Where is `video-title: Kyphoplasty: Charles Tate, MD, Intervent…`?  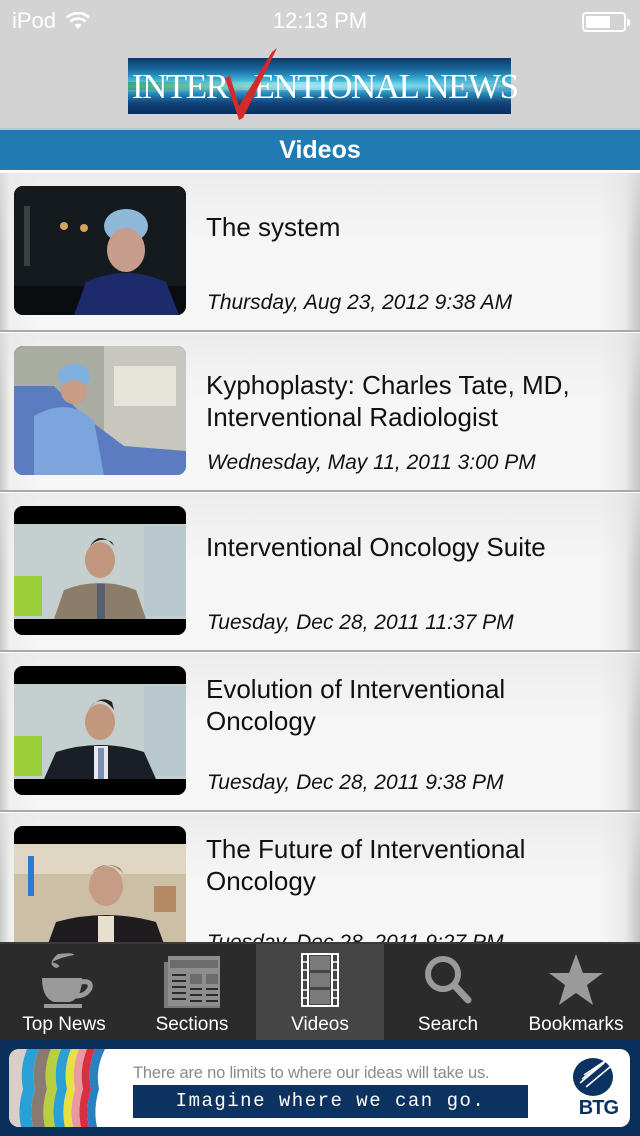 video-title: Kyphoplasty: Charles Tate, MD, Intervent… is located at coordinates (388, 401).